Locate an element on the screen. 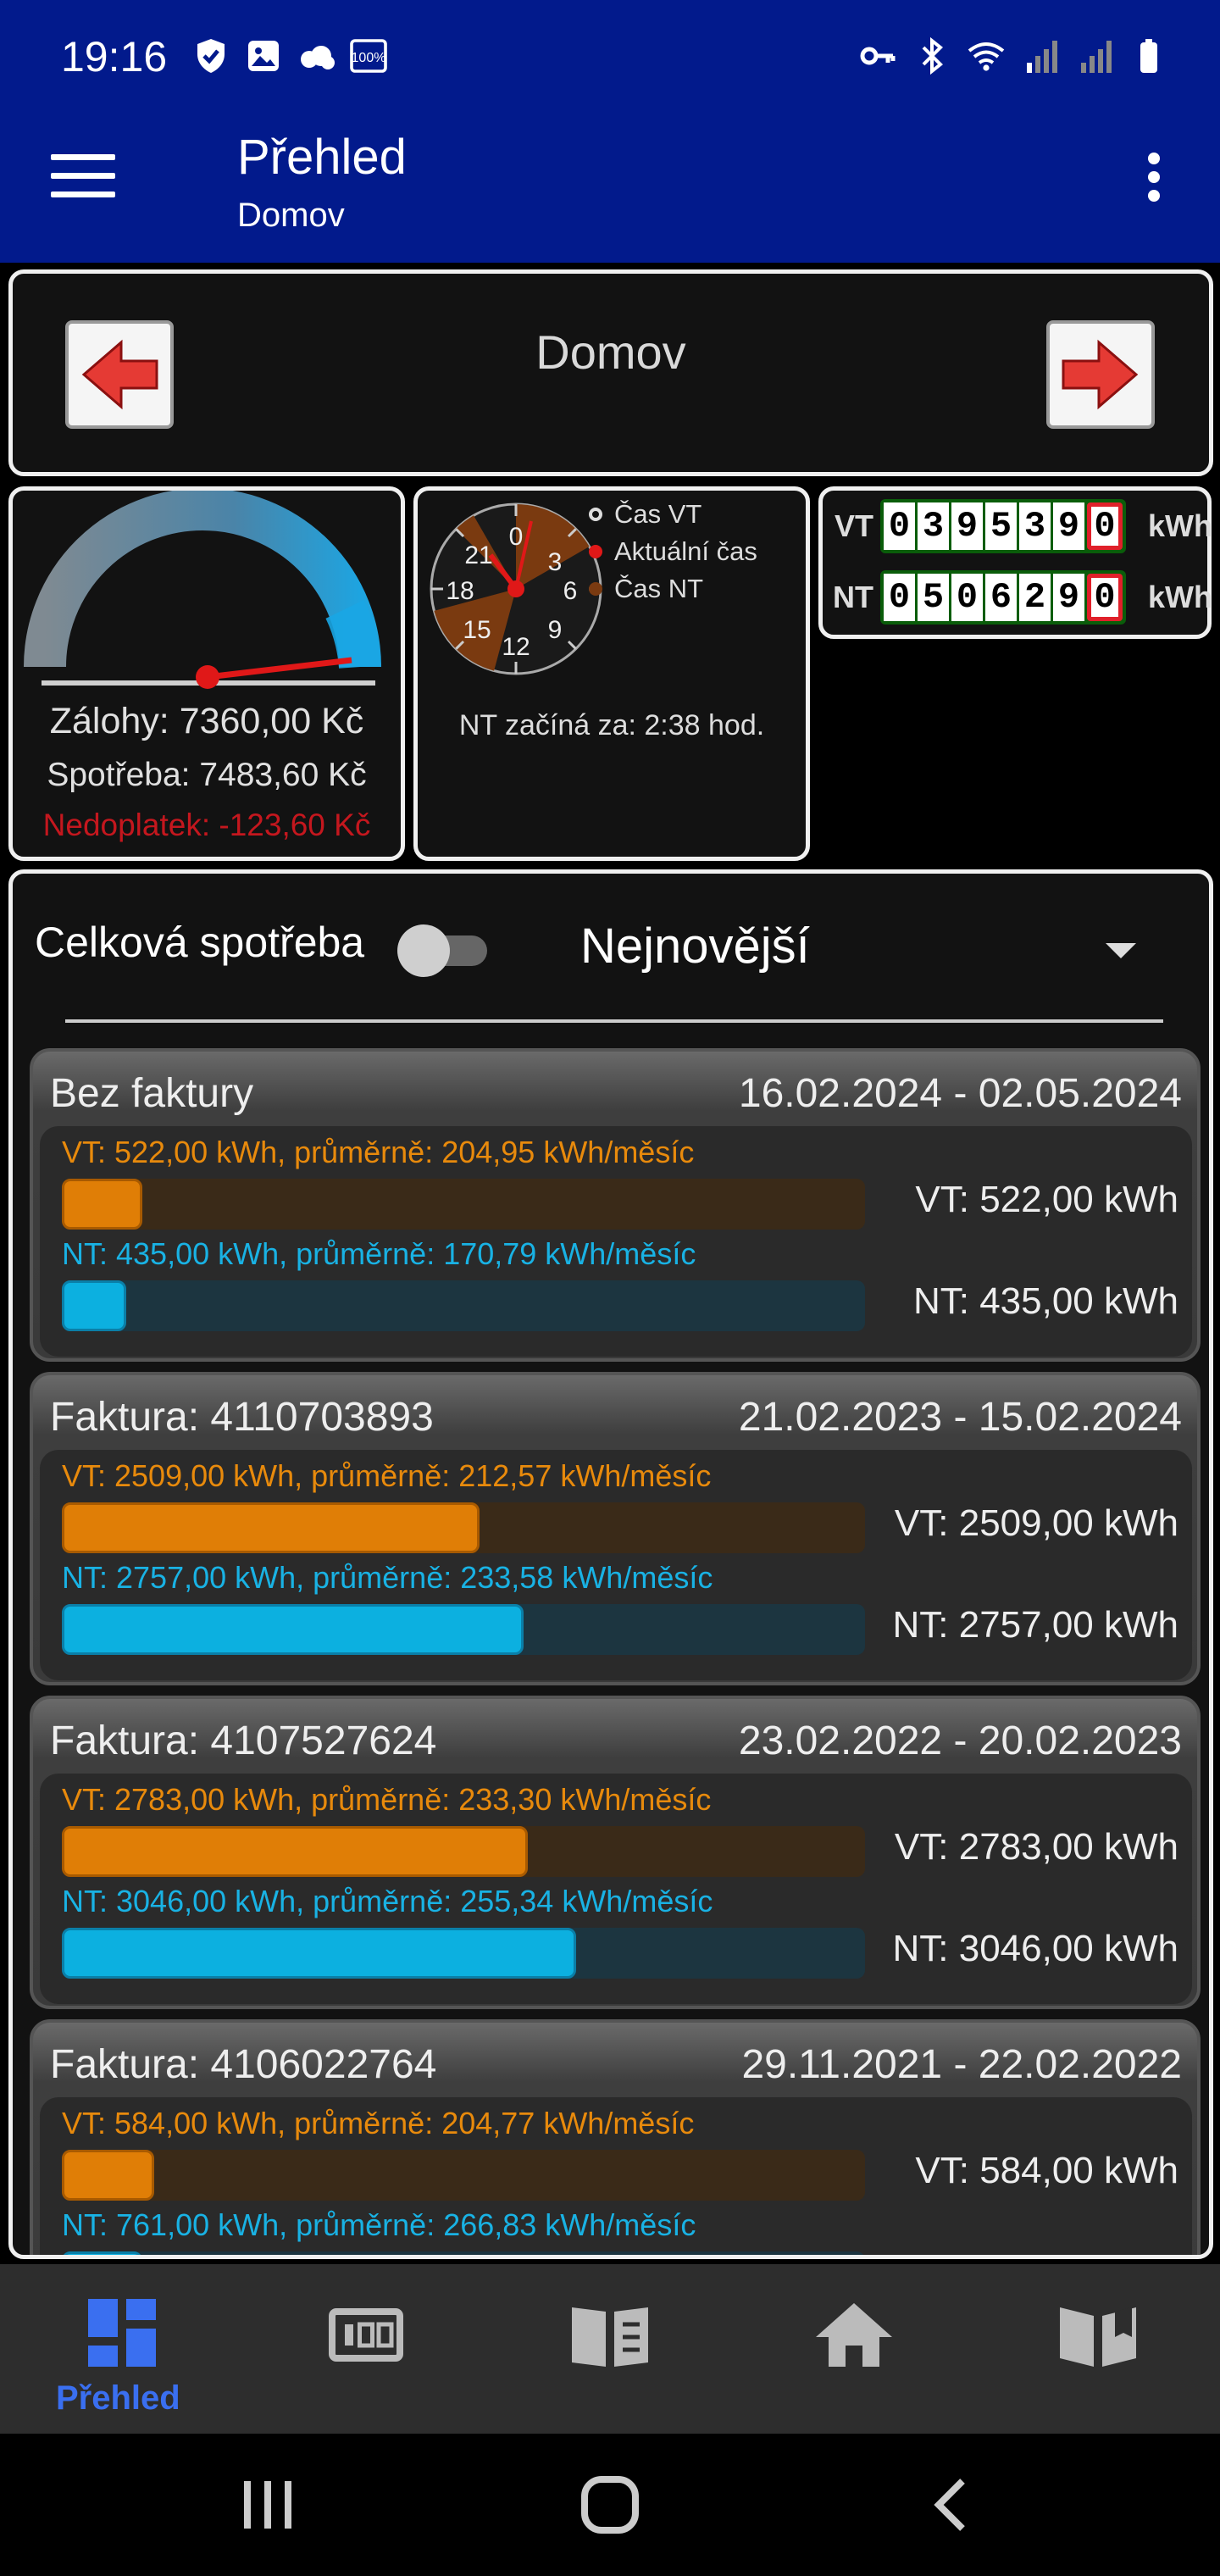 The width and height of the screenshot is (1220, 2576). next-button is located at coordinates (1100, 374).